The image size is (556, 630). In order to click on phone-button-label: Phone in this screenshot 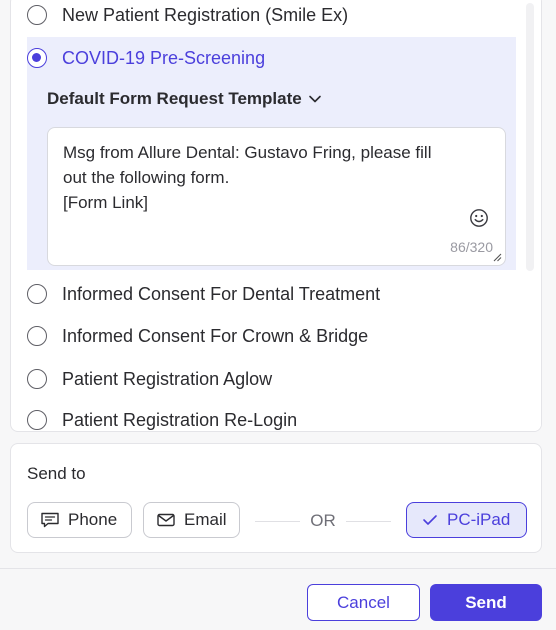, I will do `click(93, 519)`.